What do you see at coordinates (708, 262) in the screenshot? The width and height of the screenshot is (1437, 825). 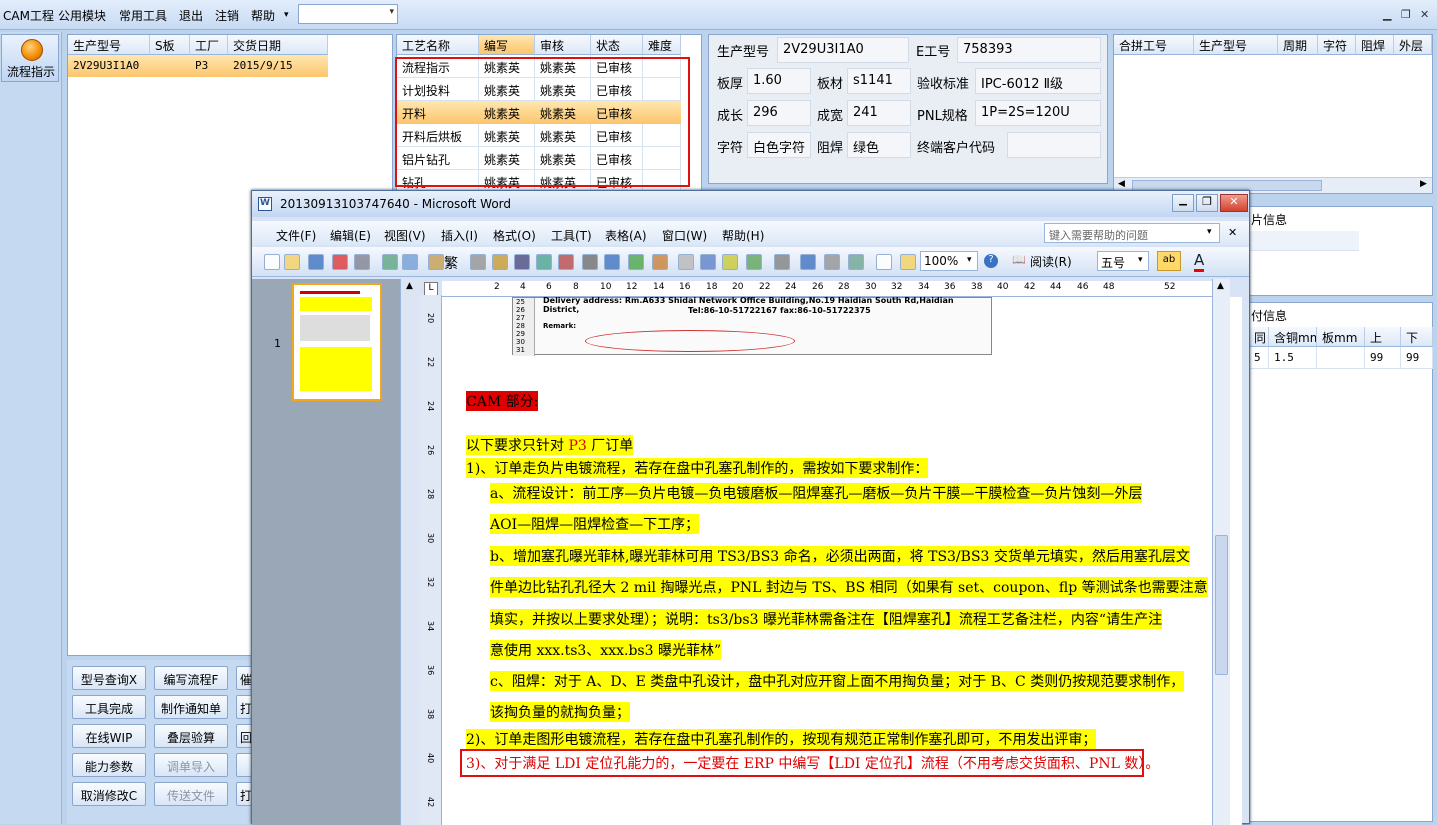 I see `insert-excel-icon` at bounding box center [708, 262].